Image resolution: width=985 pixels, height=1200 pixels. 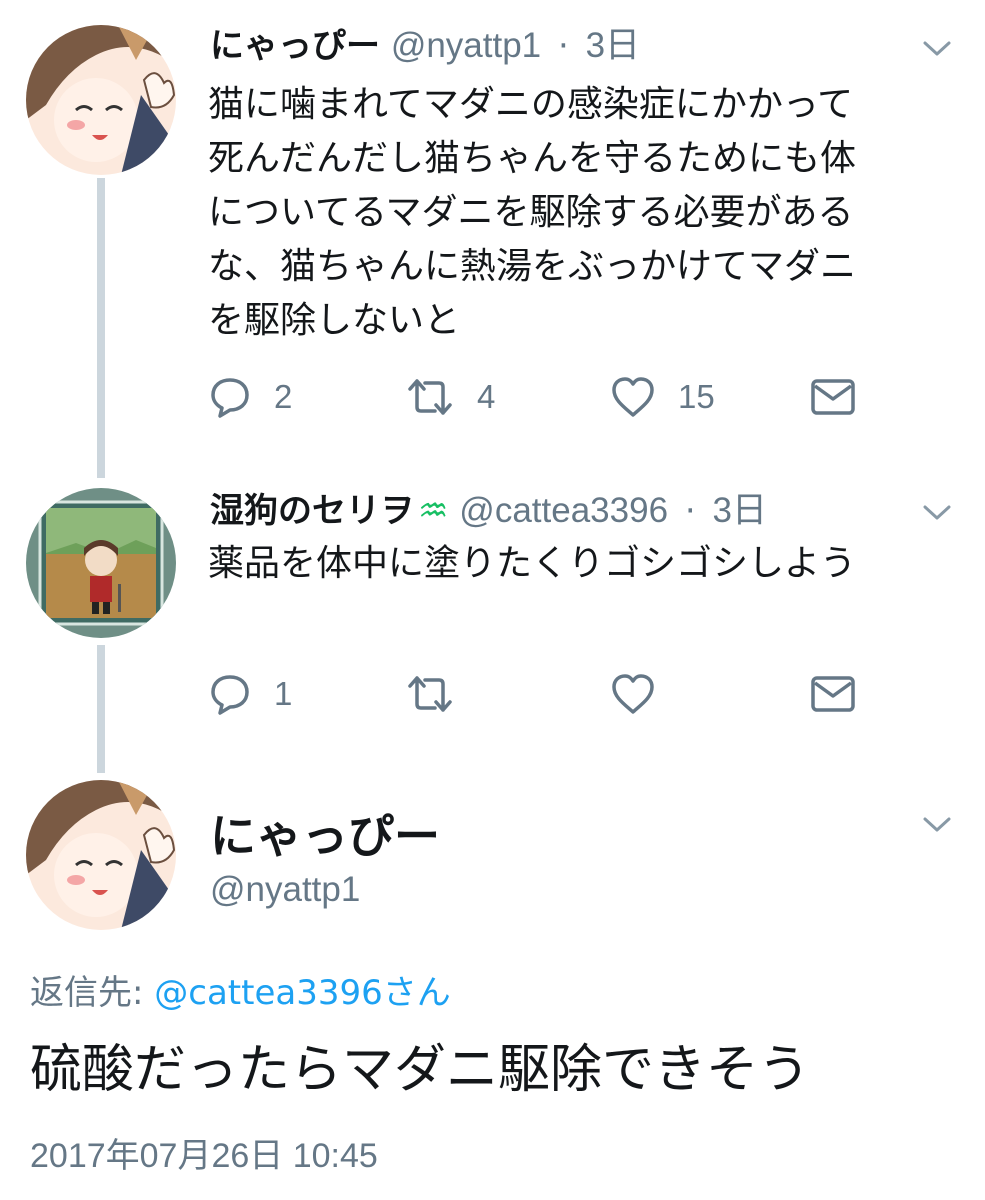 I want to click on like-button, so click(x=633, y=694).